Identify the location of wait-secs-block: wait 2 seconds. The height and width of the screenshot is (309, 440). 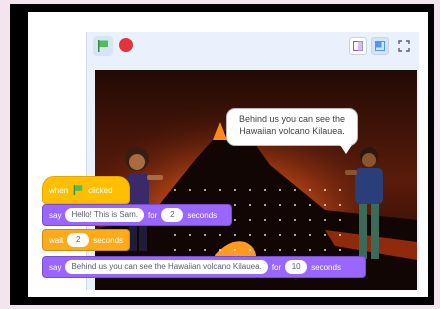
(86, 240).